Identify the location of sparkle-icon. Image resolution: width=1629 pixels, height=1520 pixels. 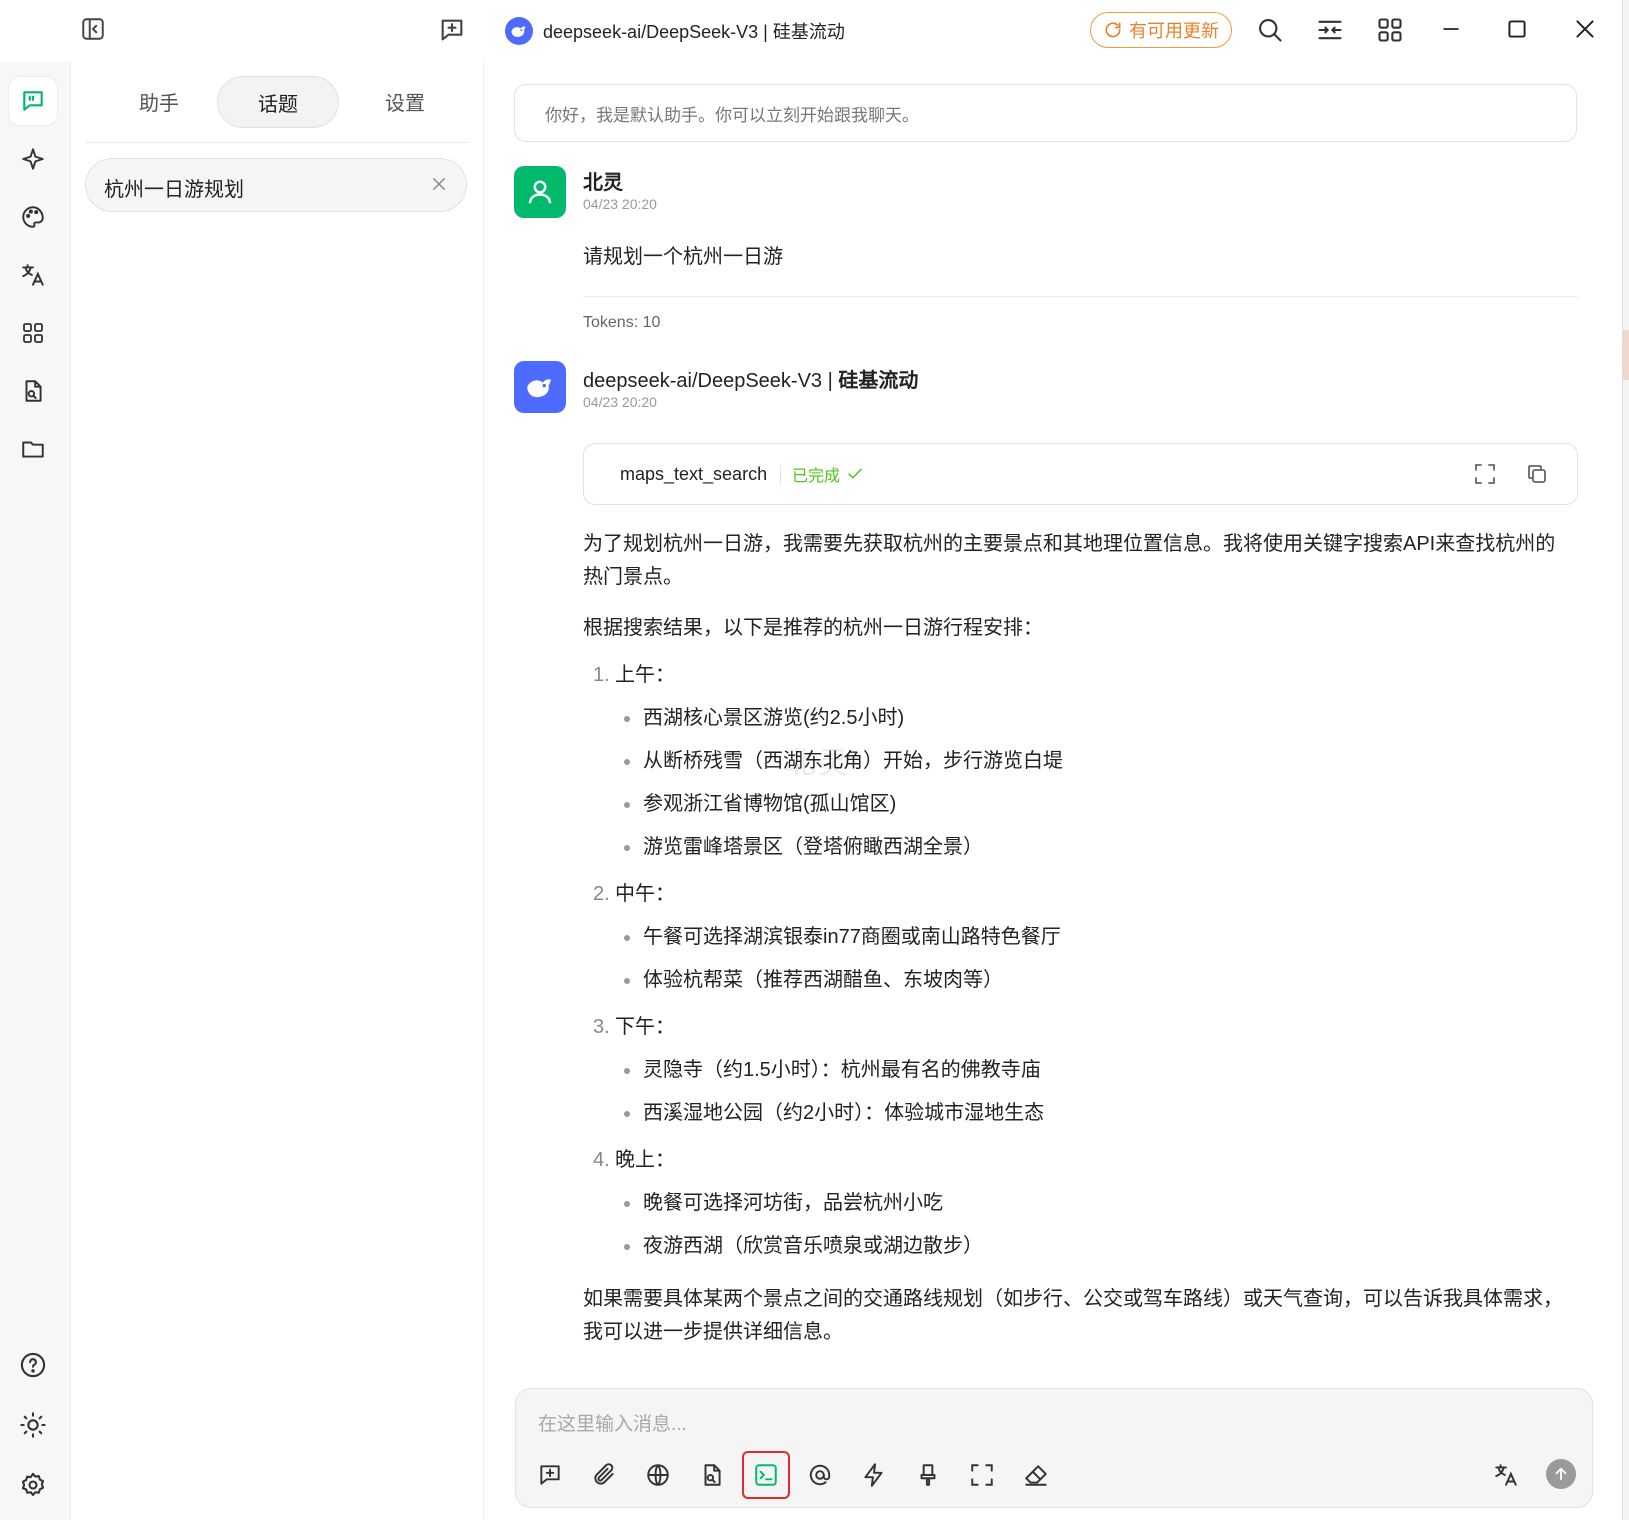
(33, 159).